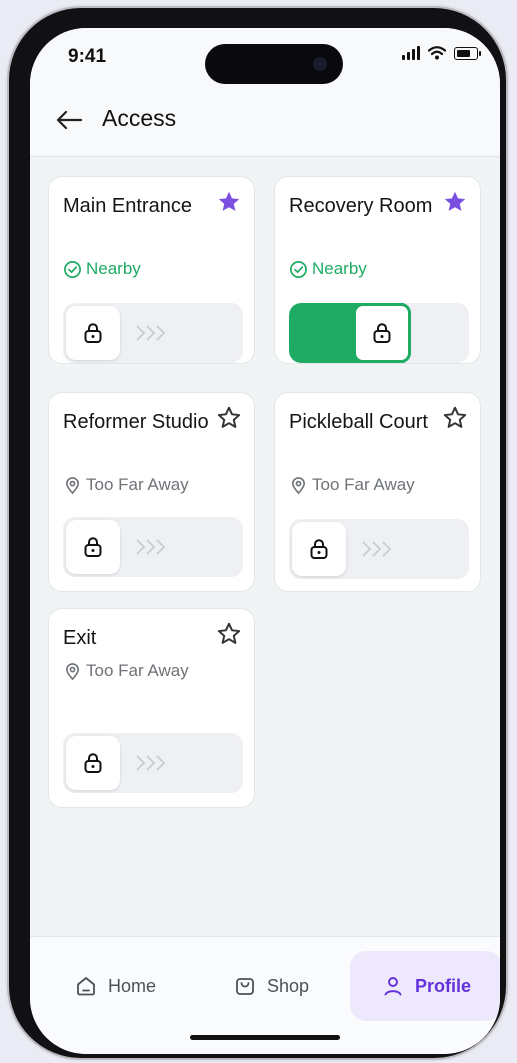 The image size is (517, 1063). I want to click on nav-home: Home, so click(115, 986).